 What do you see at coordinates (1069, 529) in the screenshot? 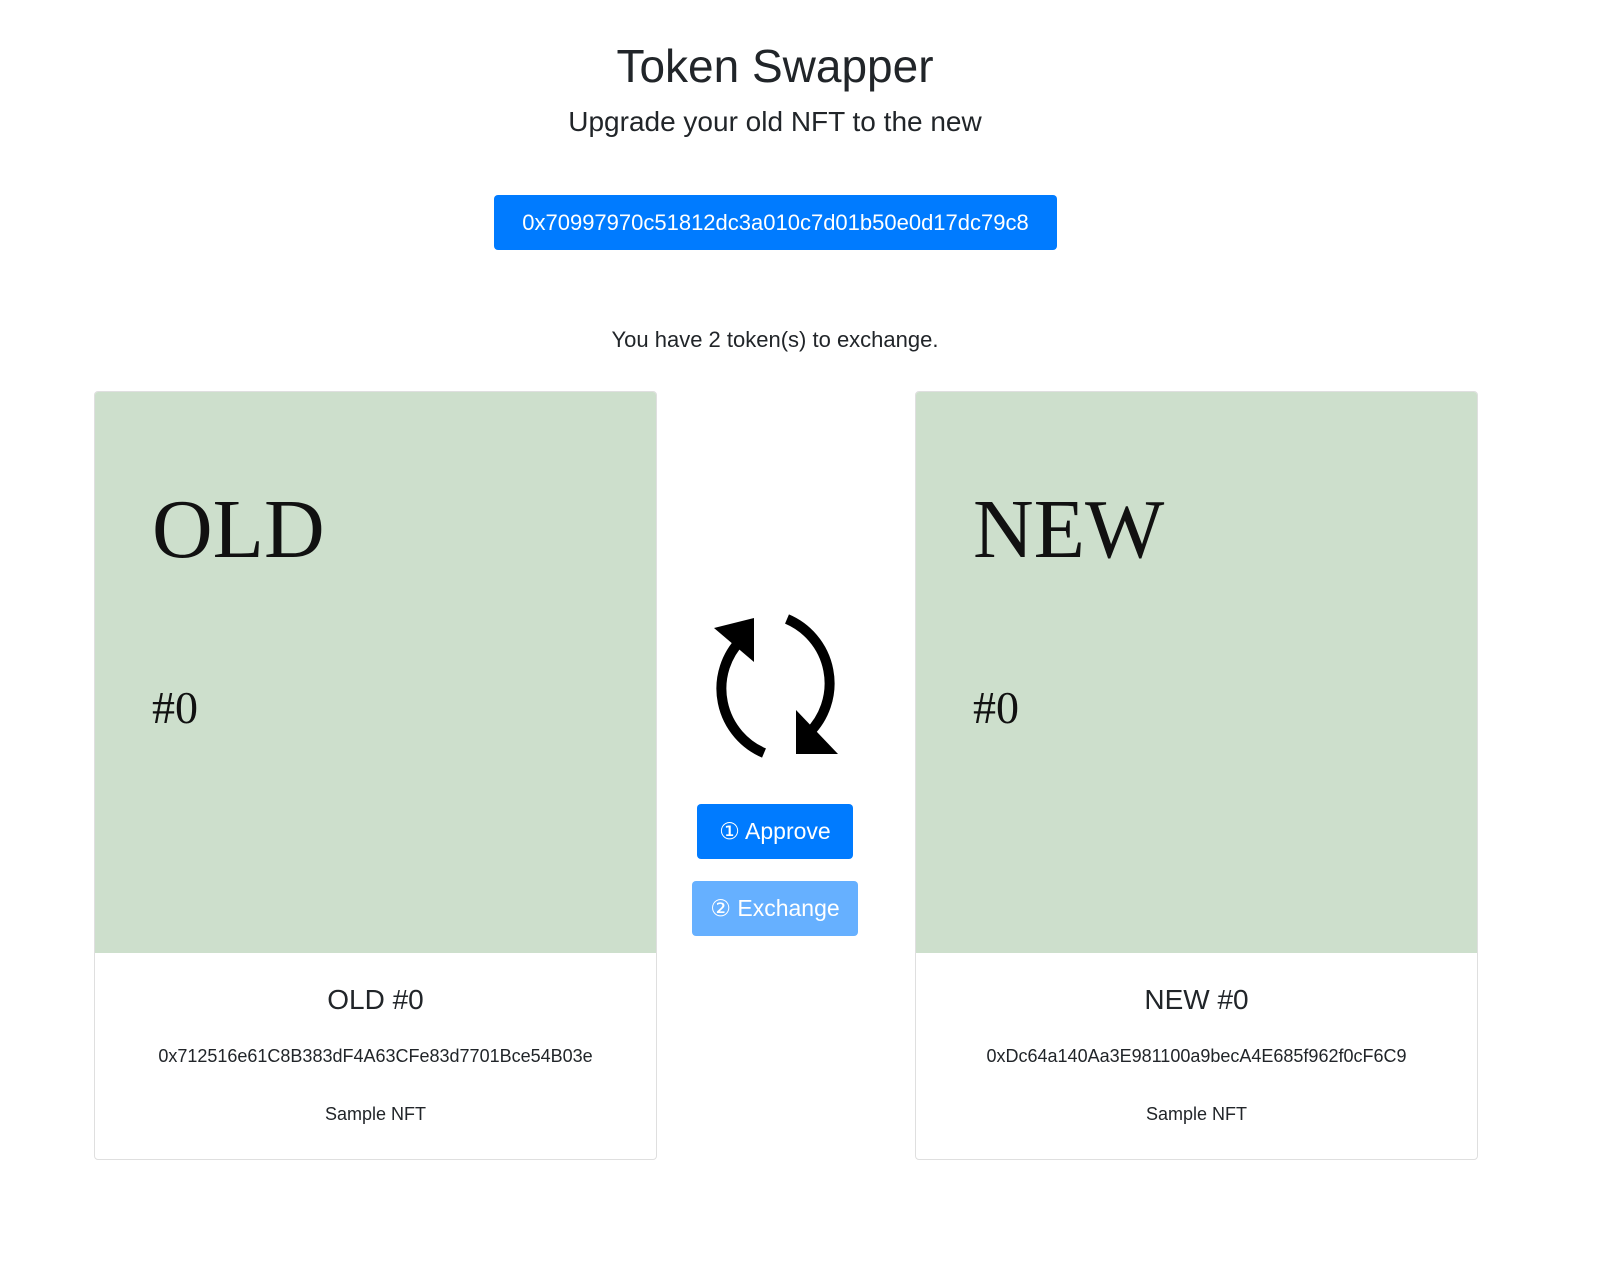
I see `new-nft-image-label: NEW` at bounding box center [1069, 529].